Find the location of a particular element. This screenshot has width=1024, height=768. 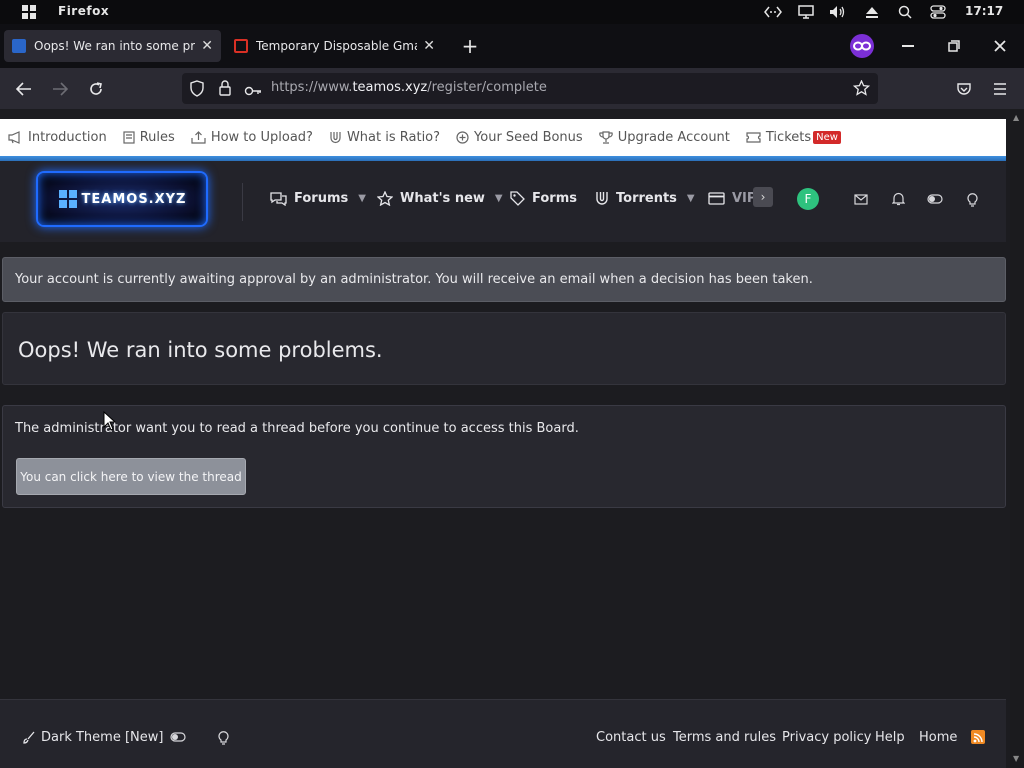

topnav-upgrade-account: Upgrade Account is located at coordinates (664, 137).